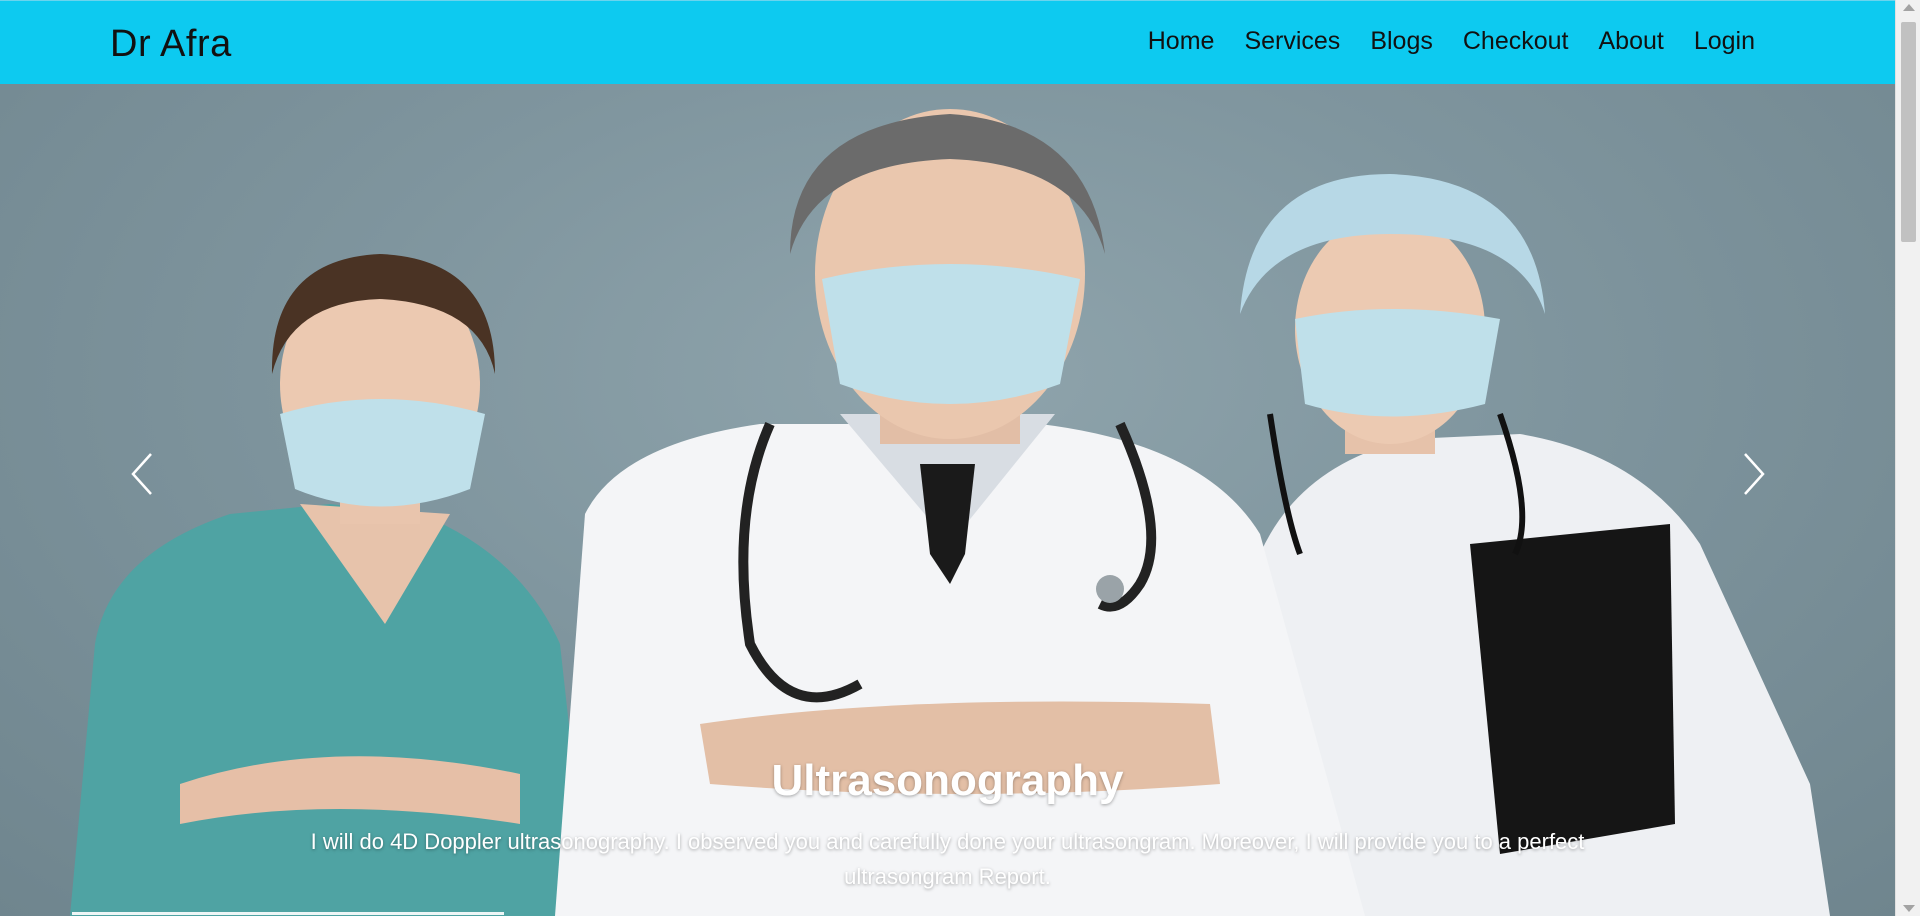  What do you see at coordinates (1401, 41) in the screenshot?
I see `nav-link-blogs: Blogs` at bounding box center [1401, 41].